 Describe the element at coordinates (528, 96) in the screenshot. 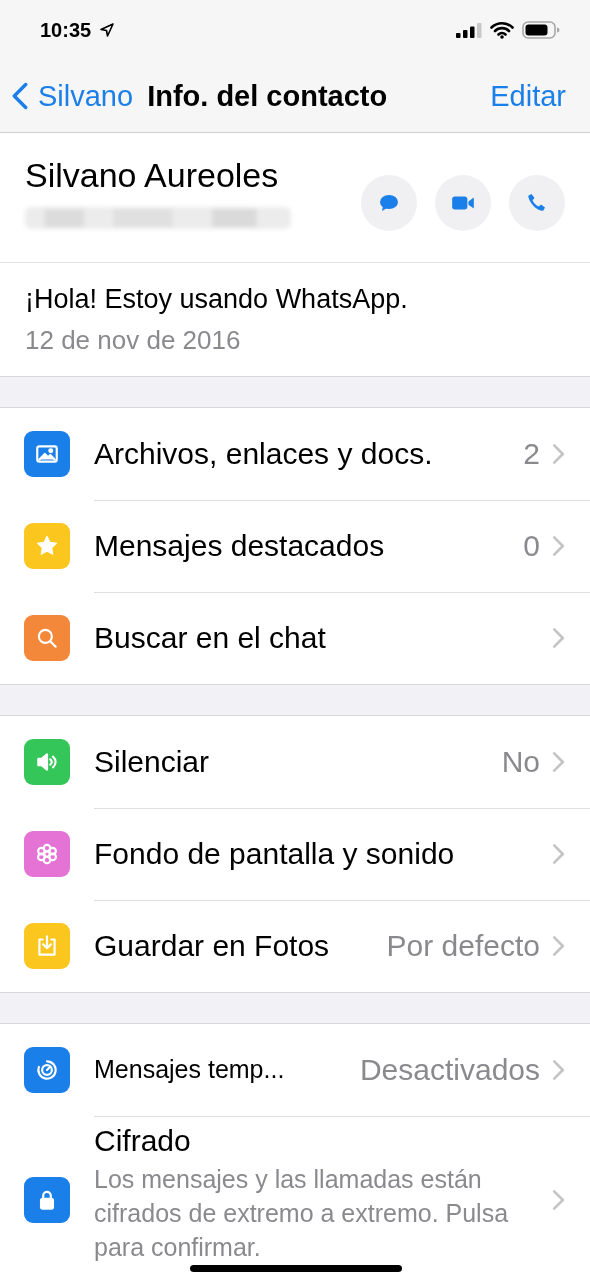

I see `edit-button: Editar` at that location.